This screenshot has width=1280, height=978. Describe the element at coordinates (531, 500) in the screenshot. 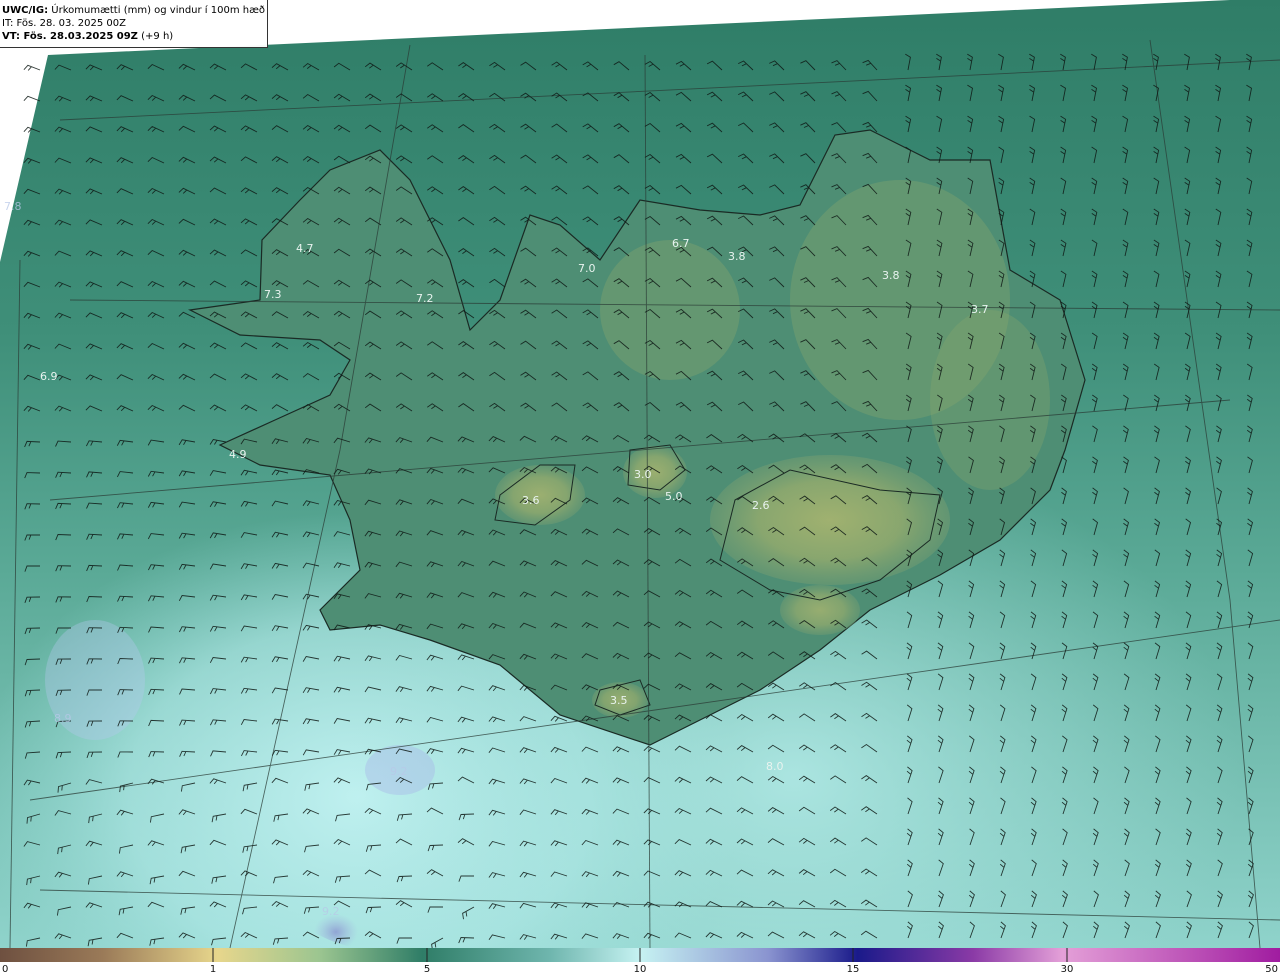

I see `map-value-label: 3.6` at that location.